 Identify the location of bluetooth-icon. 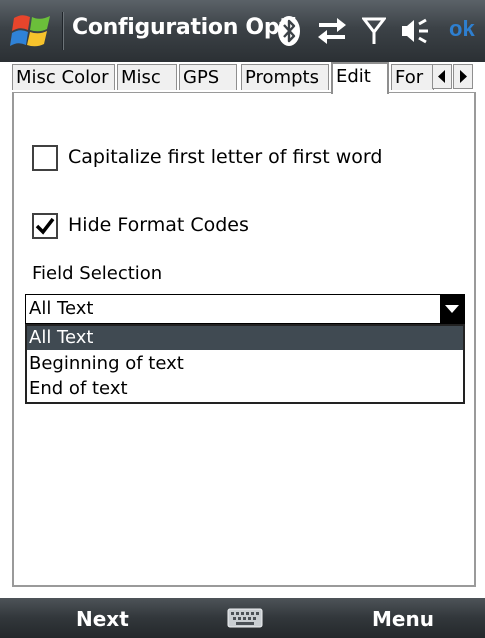
(289, 31).